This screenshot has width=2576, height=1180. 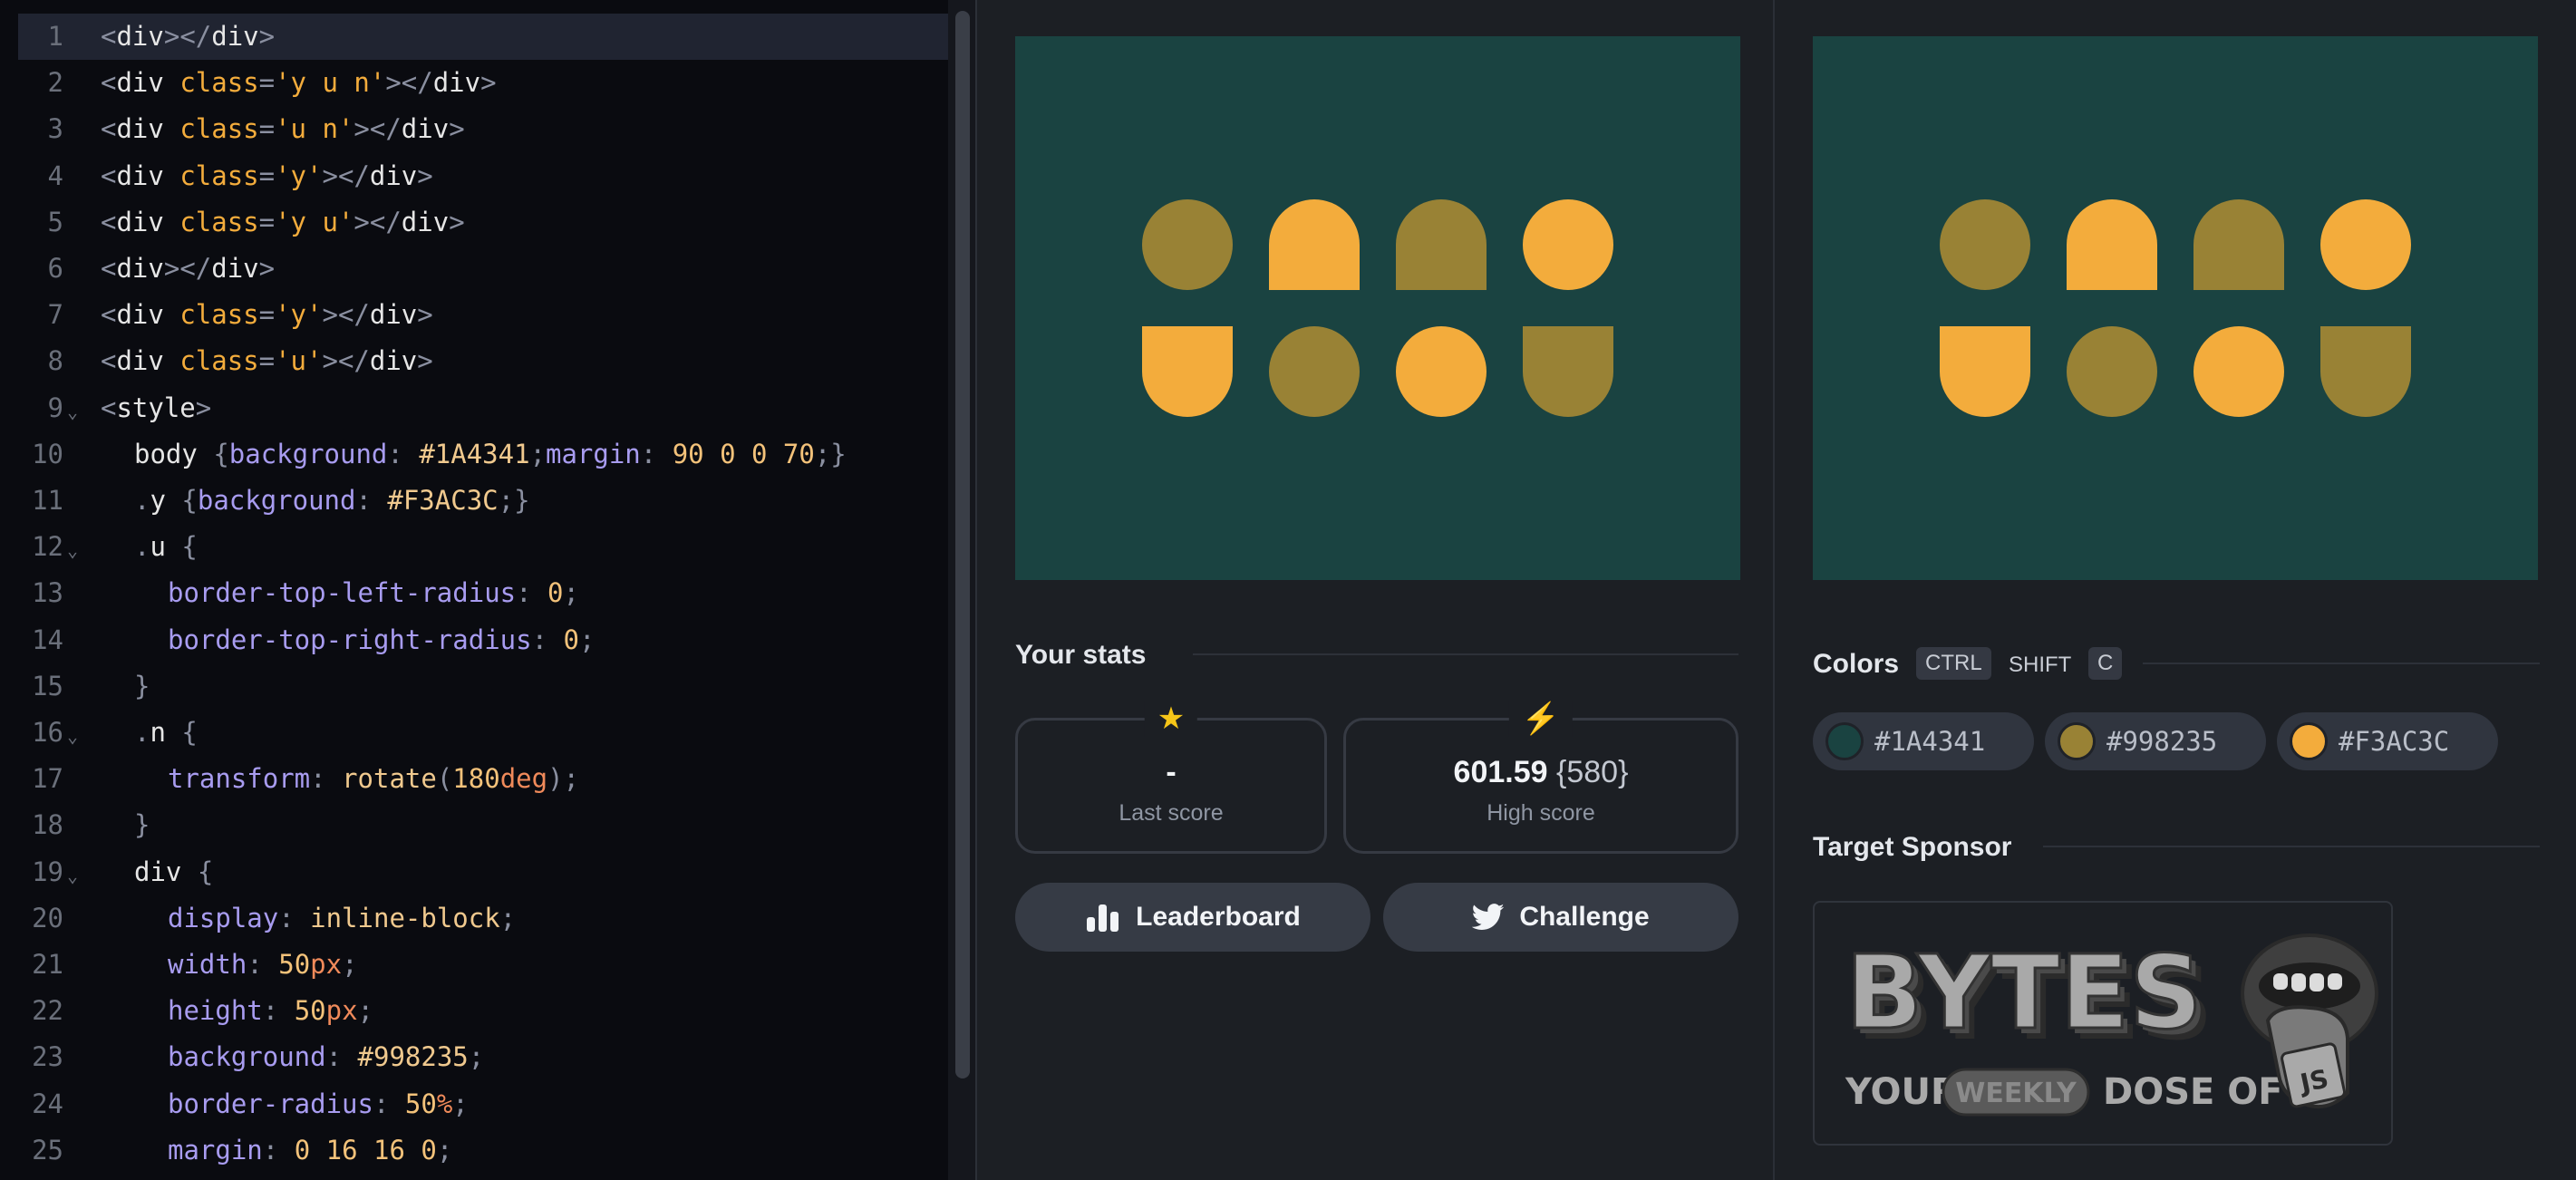 I want to click on code-line: 3 <div class='u n'></div>, so click(x=476, y=129).